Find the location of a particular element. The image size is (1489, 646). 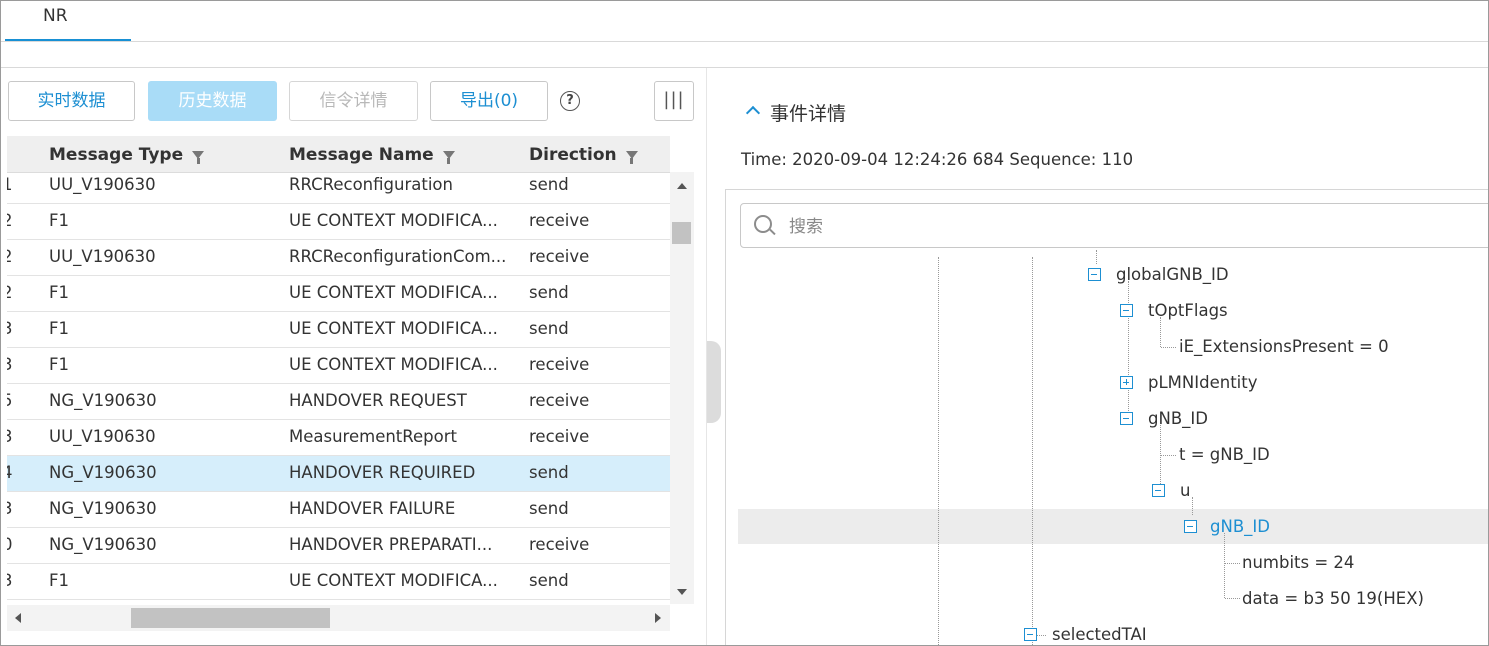

tab-nr-label: NR is located at coordinates (55, 16).